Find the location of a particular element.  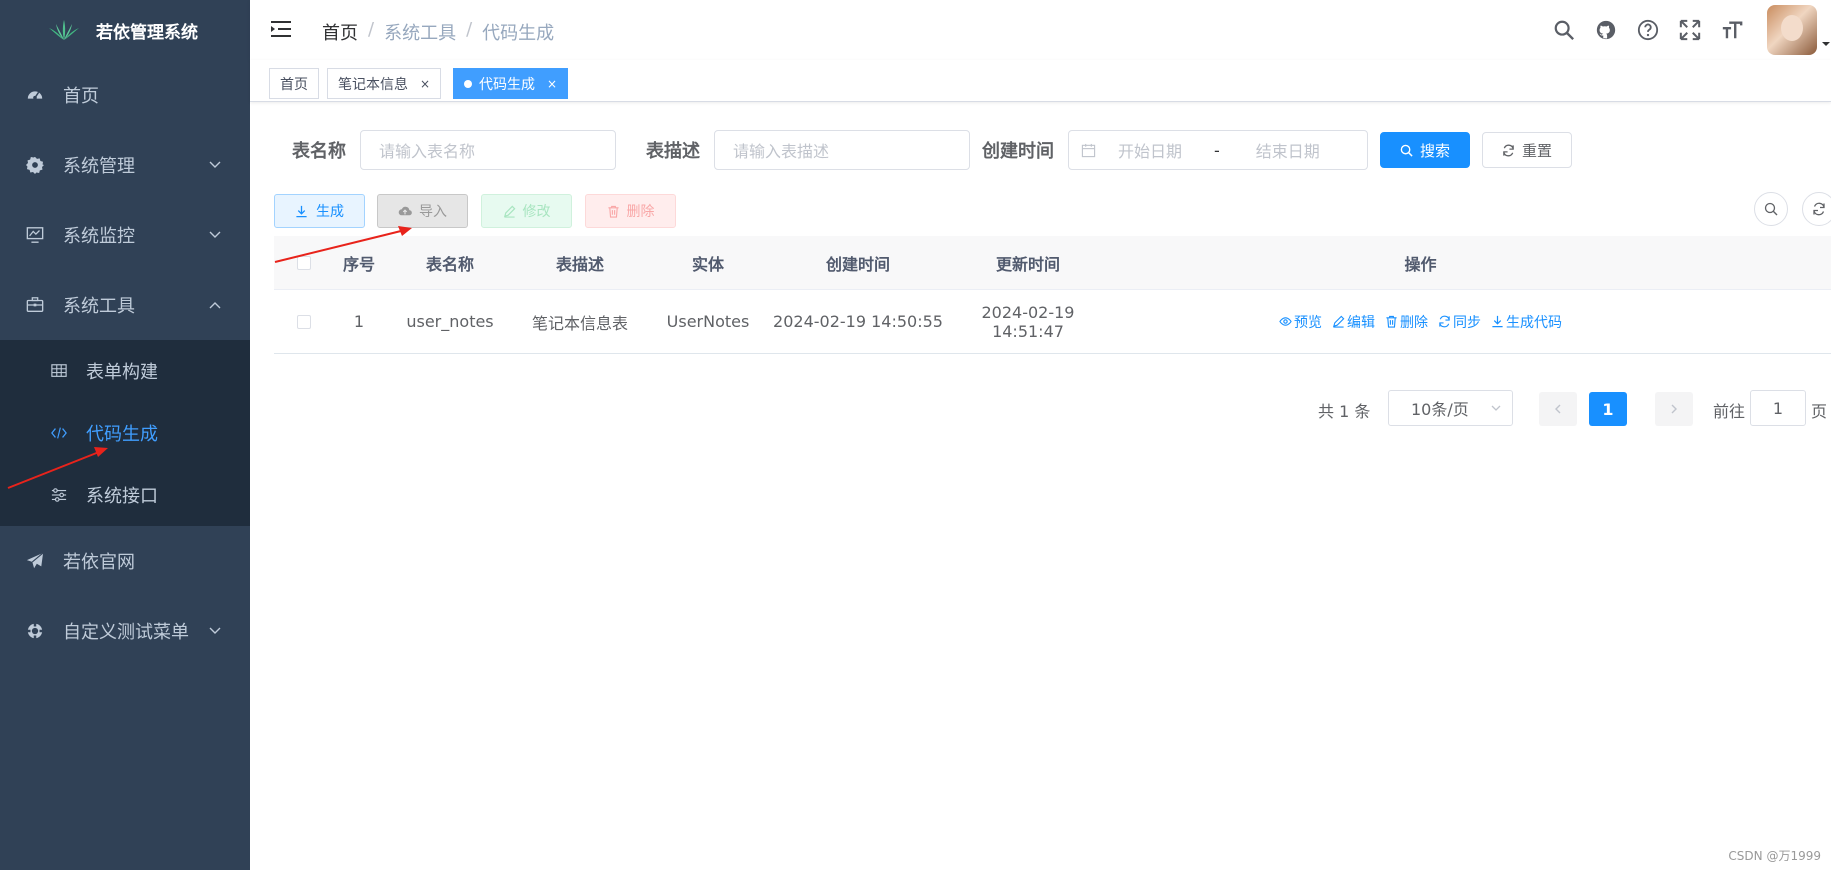

avatar is located at coordinates (1792, 30).